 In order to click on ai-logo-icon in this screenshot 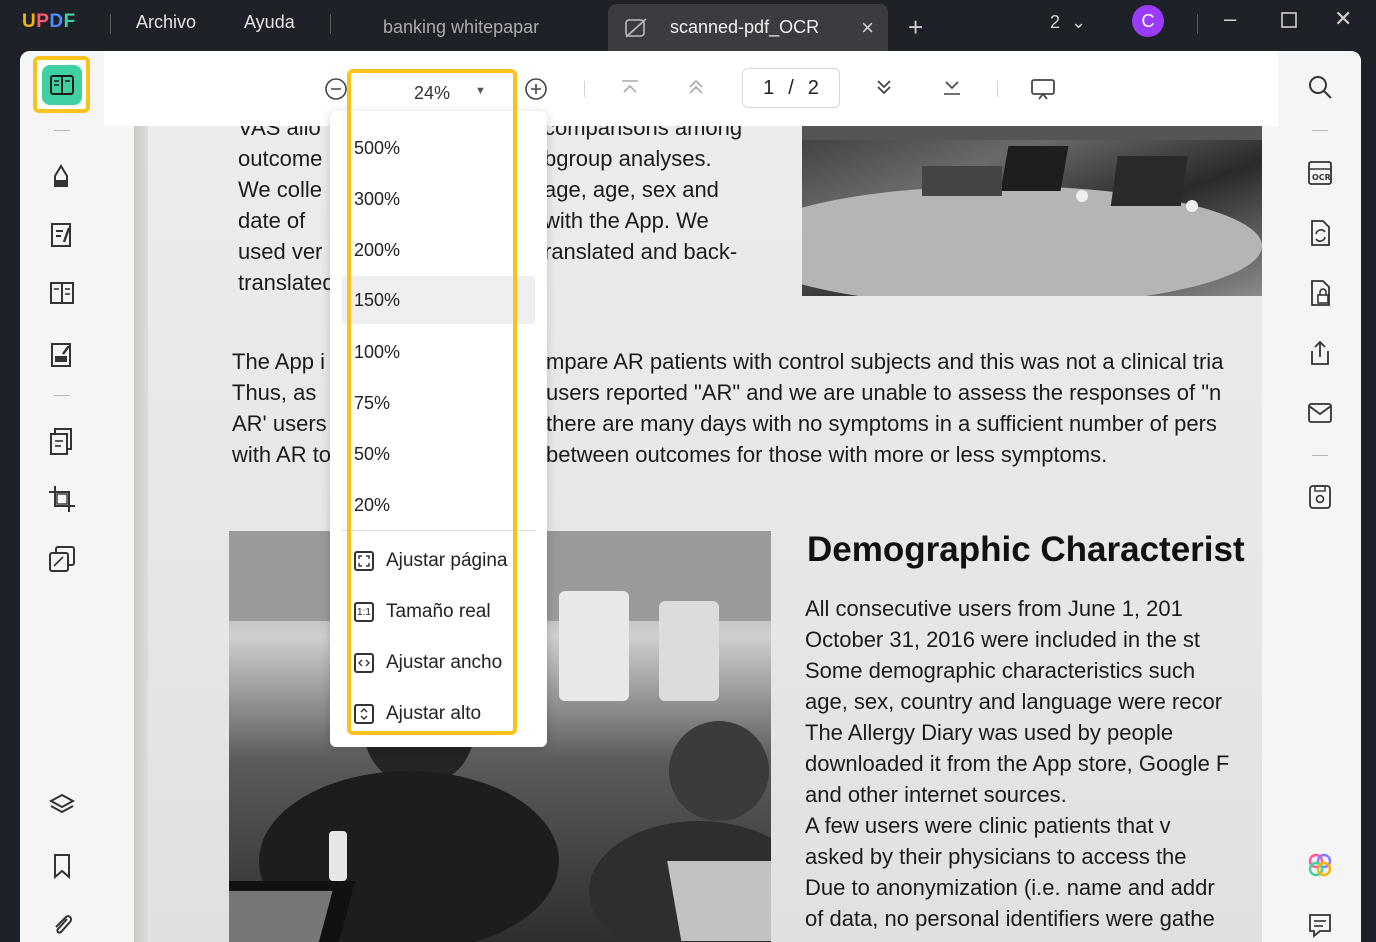, I will do `click(1320, 865)`.